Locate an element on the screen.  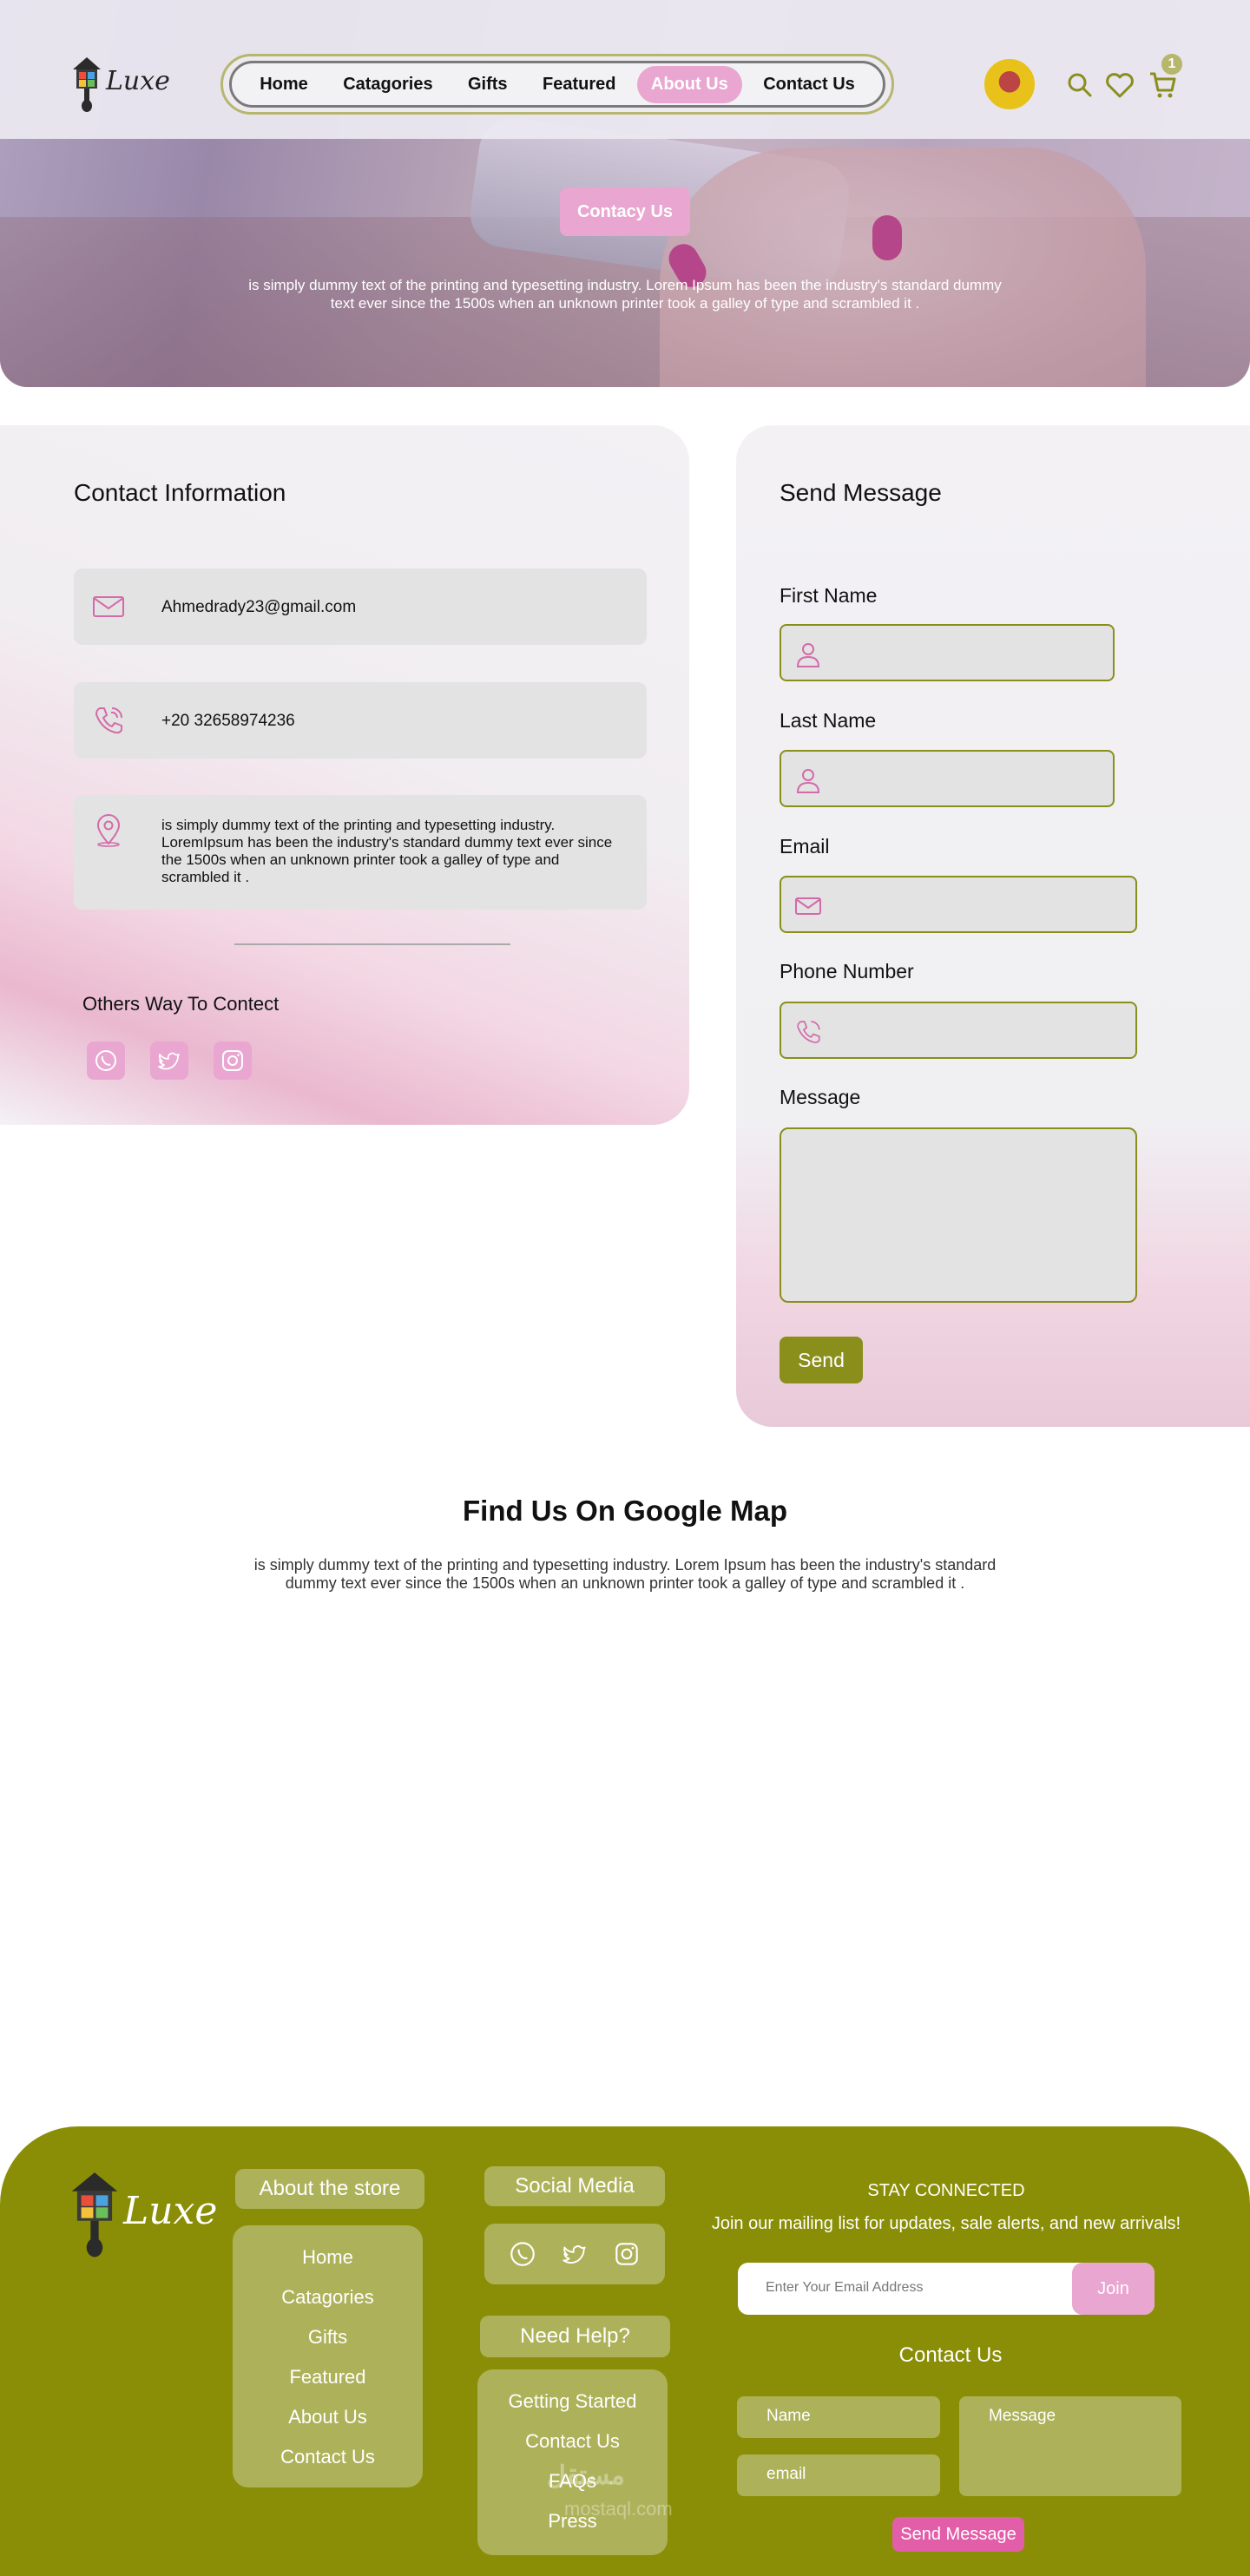
cart-count-badge: 1 is located at coordinates (1171, 64).